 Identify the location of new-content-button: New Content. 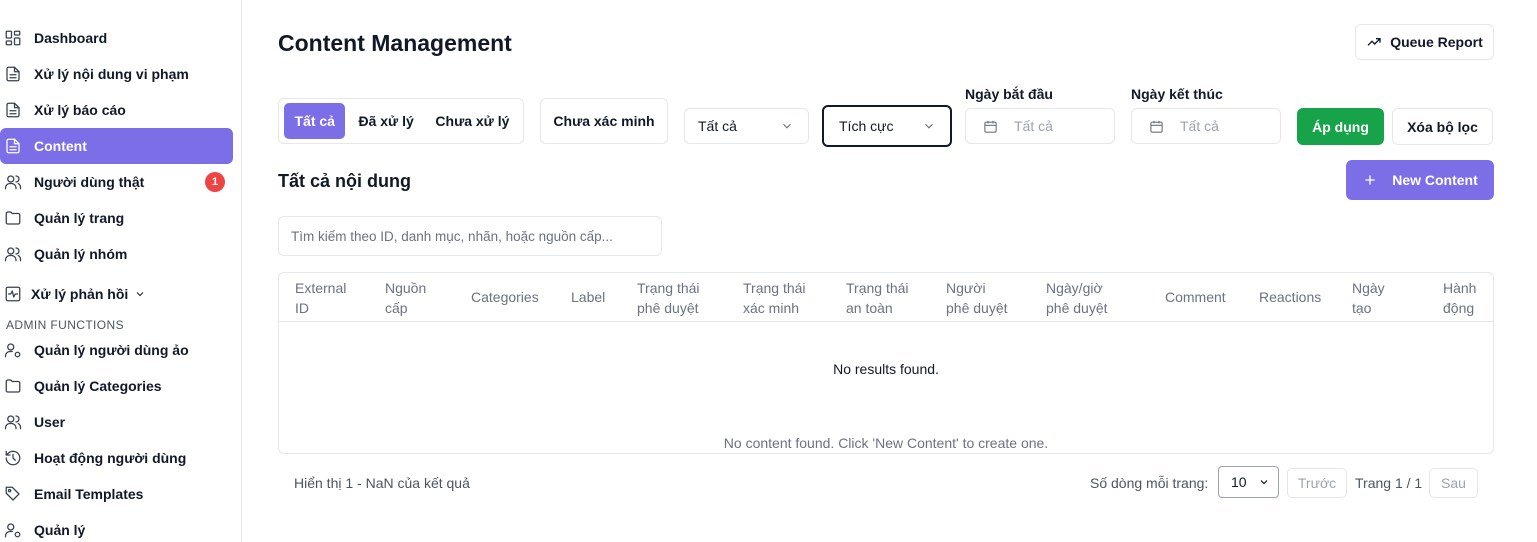
(1420, 180).